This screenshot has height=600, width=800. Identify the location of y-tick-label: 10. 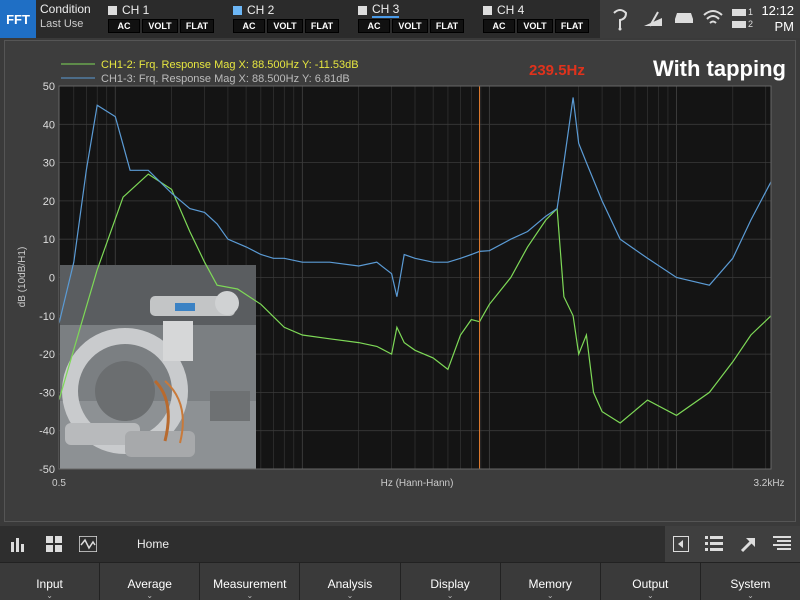
(49, 240).